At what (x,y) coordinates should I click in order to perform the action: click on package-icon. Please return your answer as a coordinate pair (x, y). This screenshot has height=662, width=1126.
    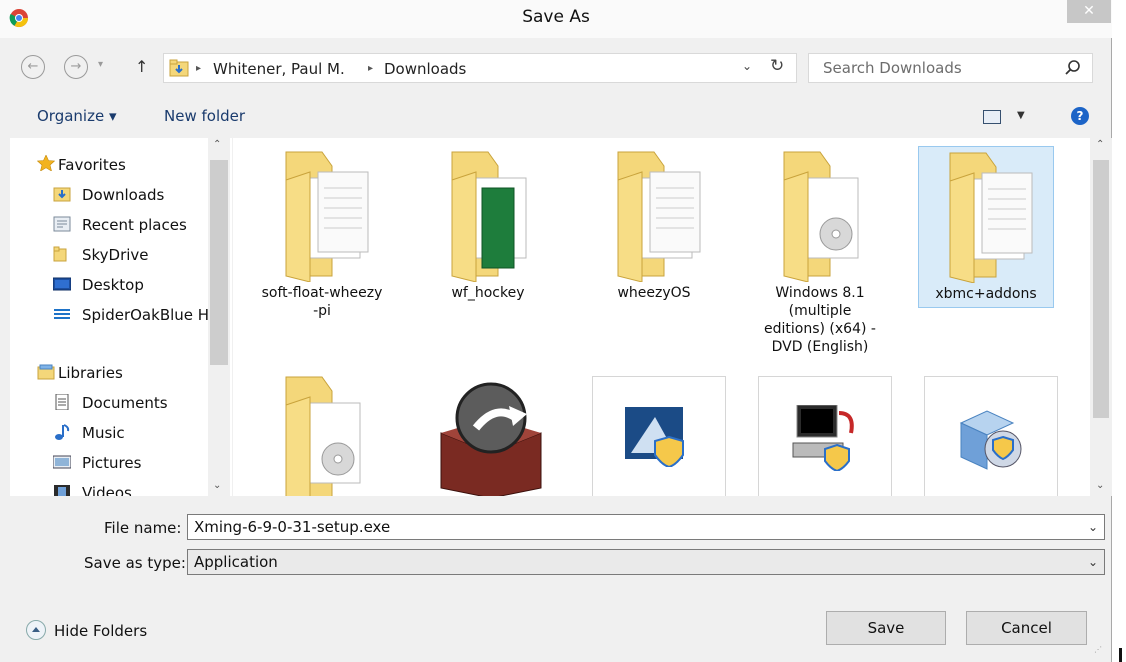
    Looking at the image, I should click on (491, 439).